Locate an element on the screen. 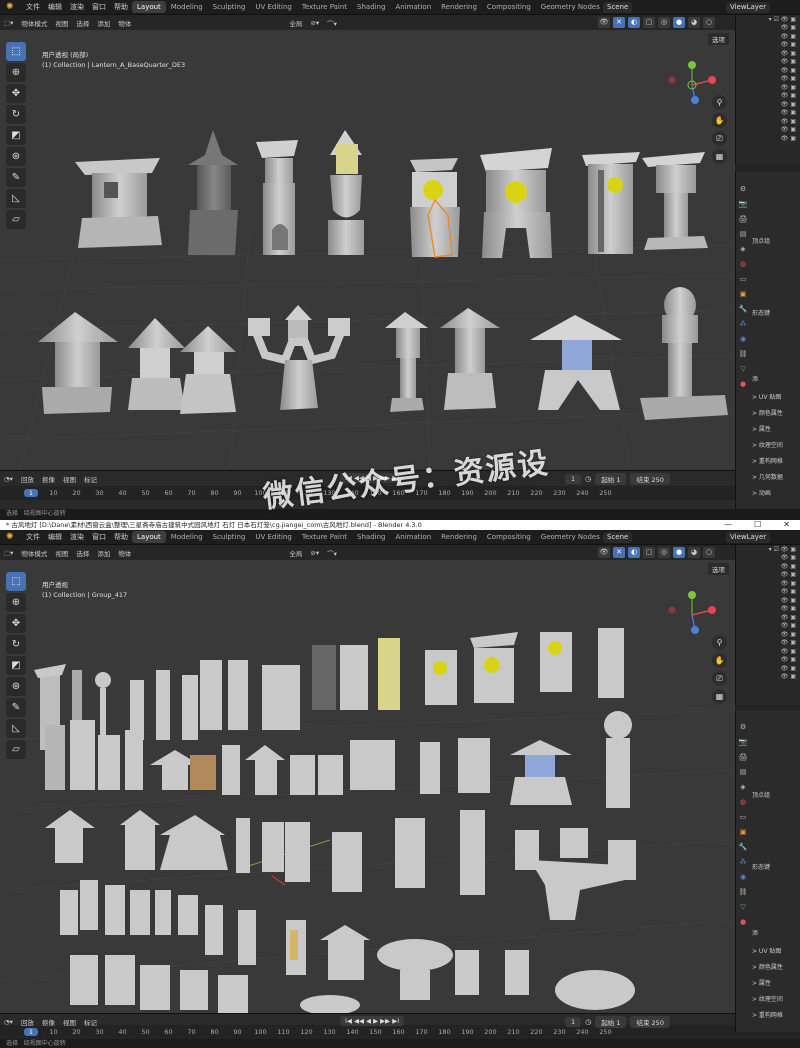  menu-edit: 编辑 is located at coordinates (55, 537).